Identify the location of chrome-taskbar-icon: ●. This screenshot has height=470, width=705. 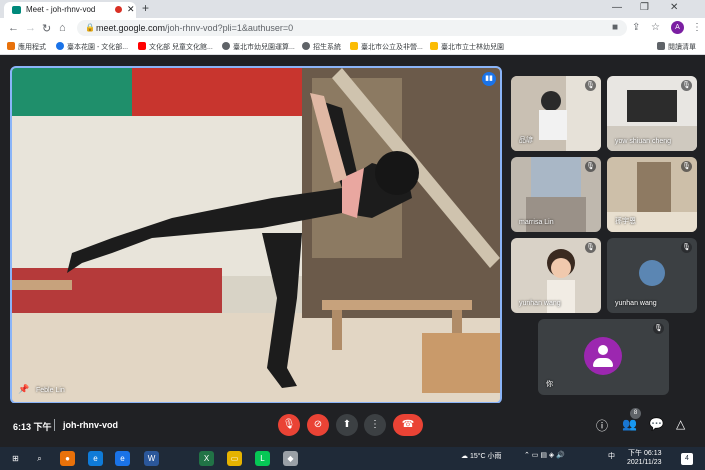
(67, 458).